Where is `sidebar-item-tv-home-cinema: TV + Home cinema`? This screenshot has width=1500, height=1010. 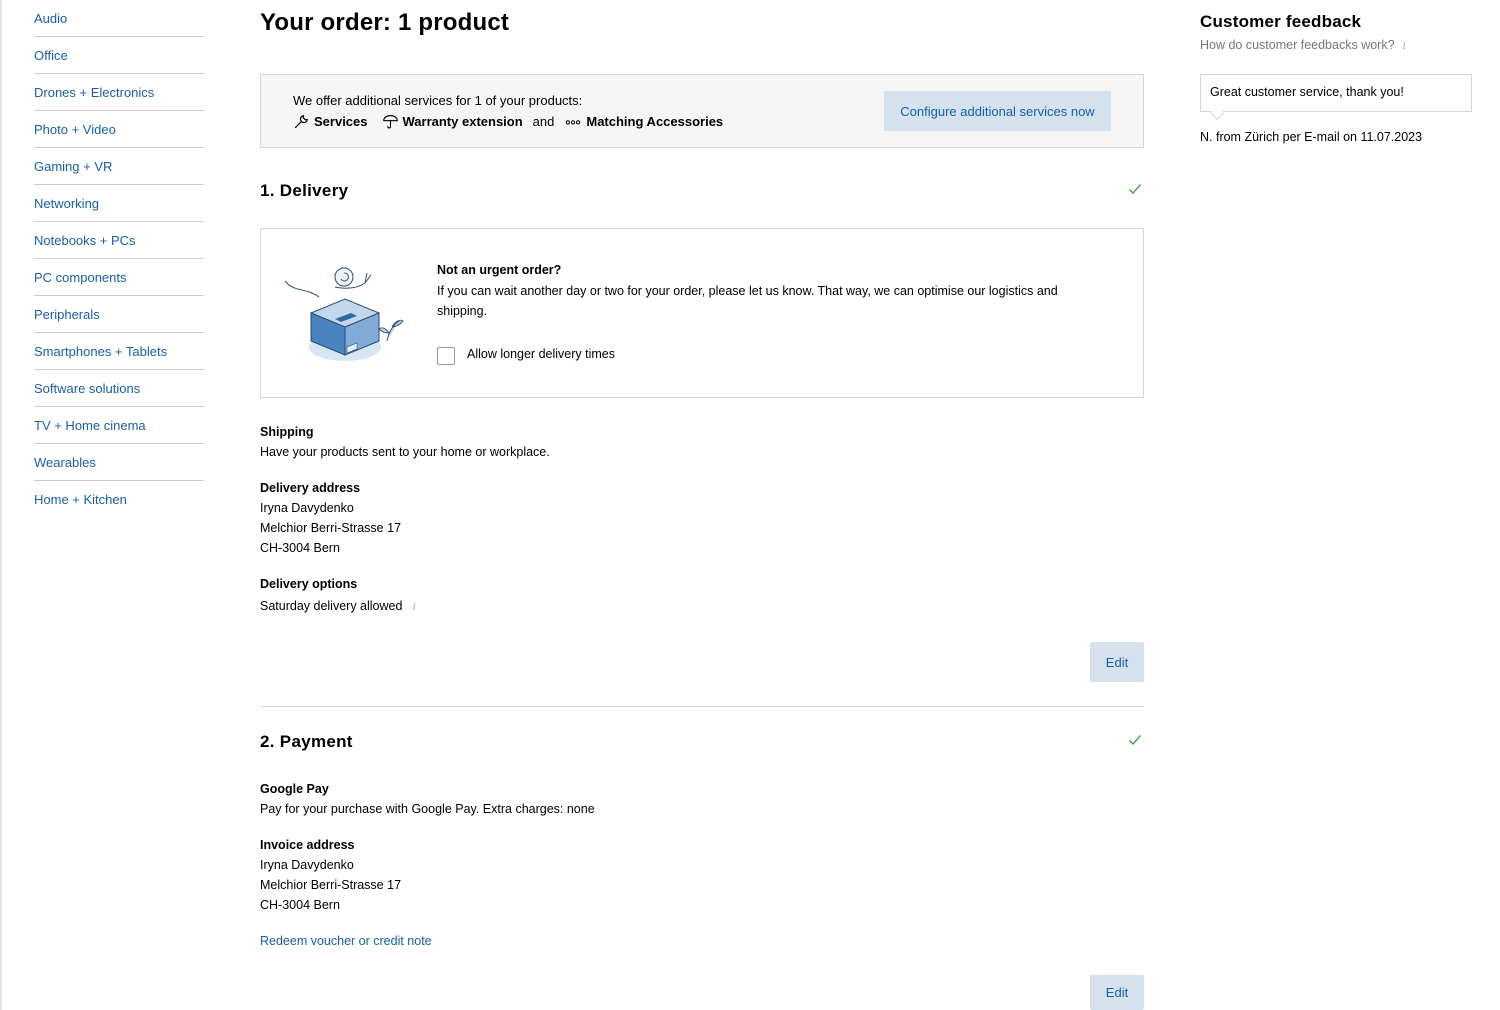
sidebar-item-tv-home-cinema: TV + Home cinema is located at coordinates (119, 425).